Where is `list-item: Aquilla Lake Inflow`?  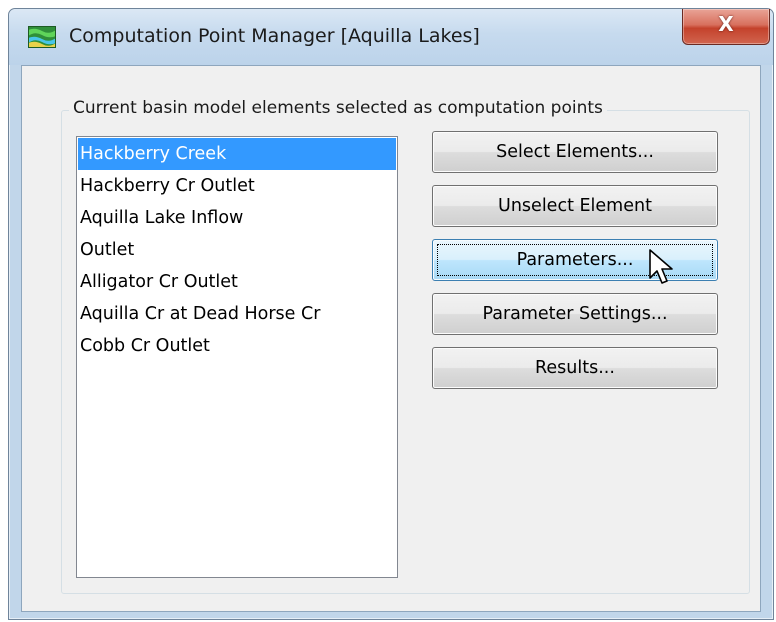 list-item: Aquilla Lake Inflow is located at coordinates (237, 218).